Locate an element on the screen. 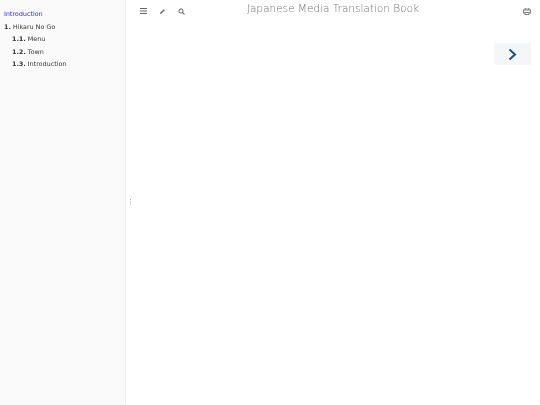 The width and height of the screenshot is (540, 405). page-title: Japanese Media Translation Book is located at coordinates (333, 9).